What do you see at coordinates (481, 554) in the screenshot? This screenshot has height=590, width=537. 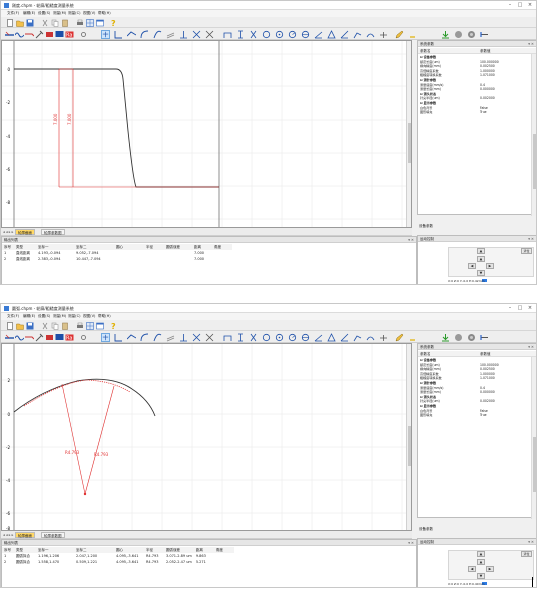 I see `jog-up-fast-button: ▲` at bounding box center [481, 554].